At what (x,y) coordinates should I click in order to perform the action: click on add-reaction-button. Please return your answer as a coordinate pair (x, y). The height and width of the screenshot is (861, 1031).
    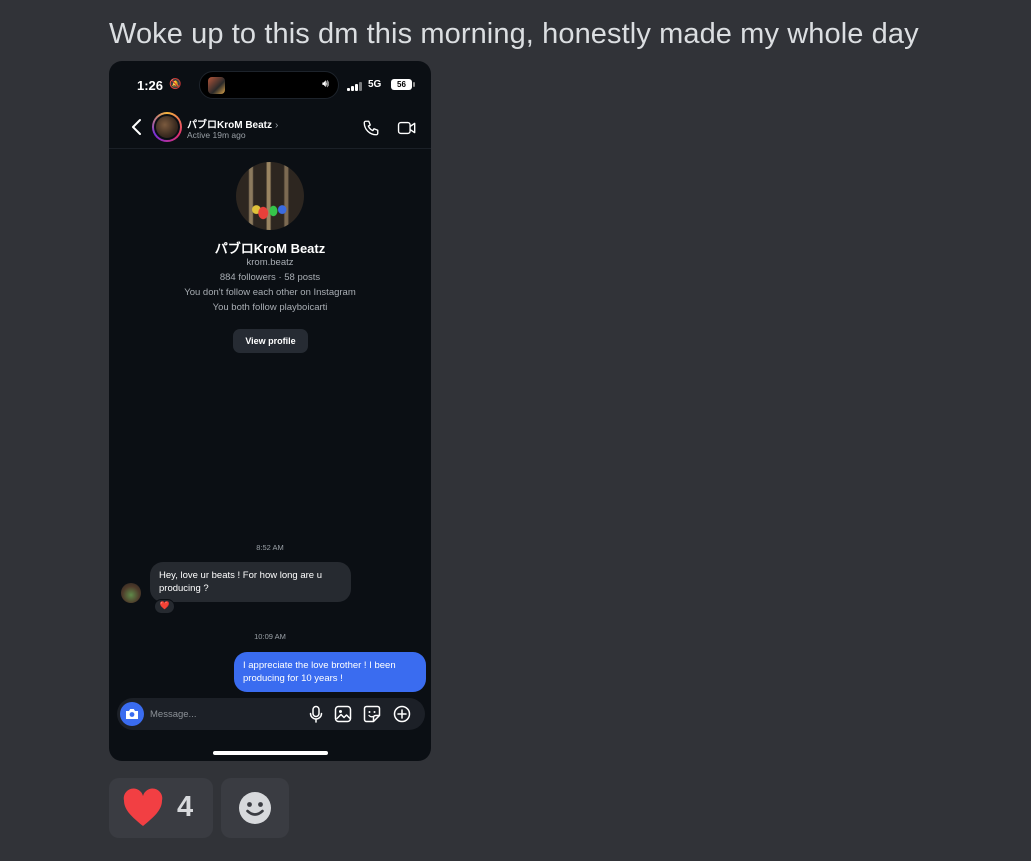
    Looking at the image, I should click on (255, 808).